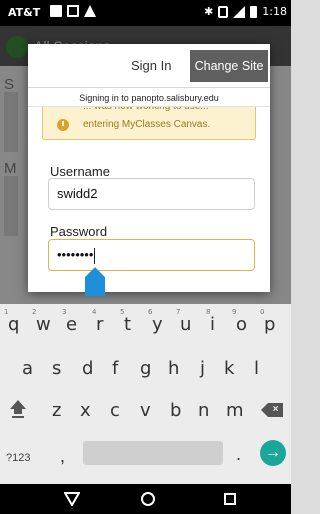  I want to click on notification-icons, so click(73, 11).